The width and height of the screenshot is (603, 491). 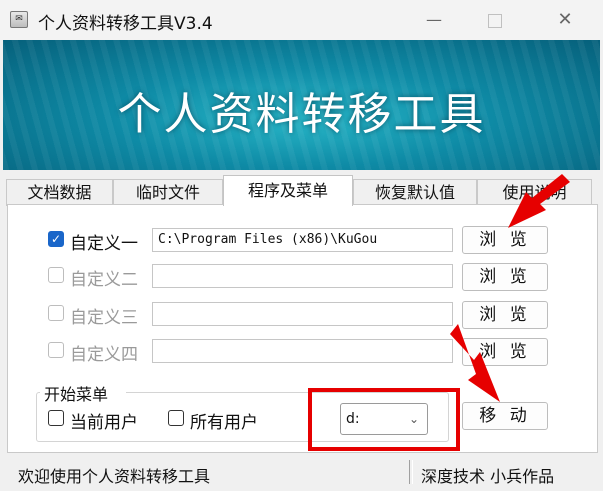 I want to click on tab-restore-defaults: 恢复默认值, so click(x=415, y=192).